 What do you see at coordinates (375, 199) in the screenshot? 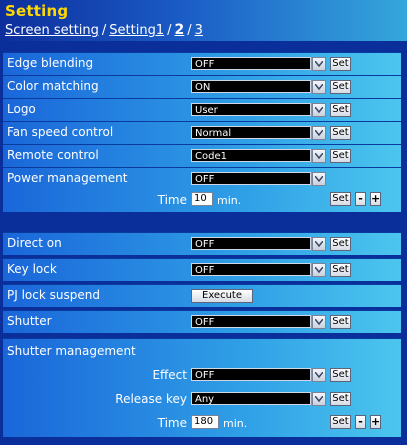
I see `power-management-time-increase-button: +` at bounding box center [375, 199].